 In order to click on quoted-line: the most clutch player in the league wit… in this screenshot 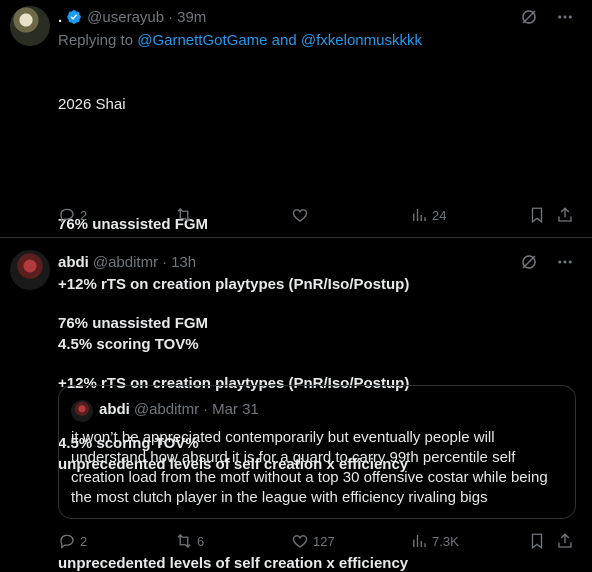, I will do `click(279, 497)`.